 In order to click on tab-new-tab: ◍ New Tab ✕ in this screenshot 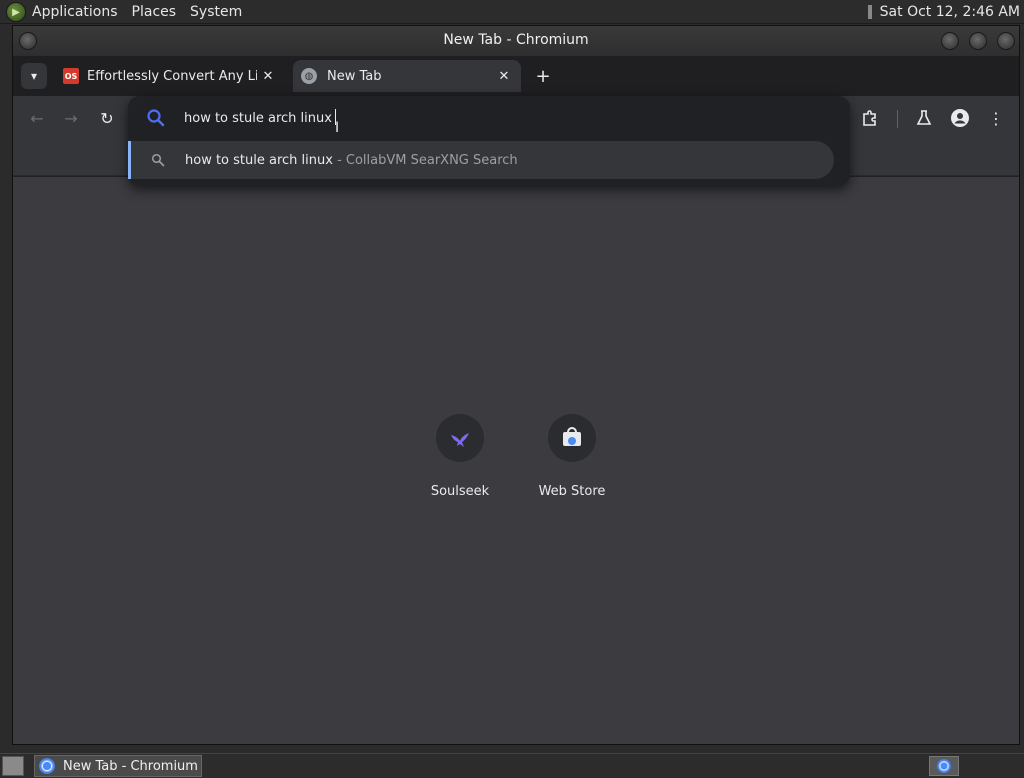, I will do `click(407, 76)`.